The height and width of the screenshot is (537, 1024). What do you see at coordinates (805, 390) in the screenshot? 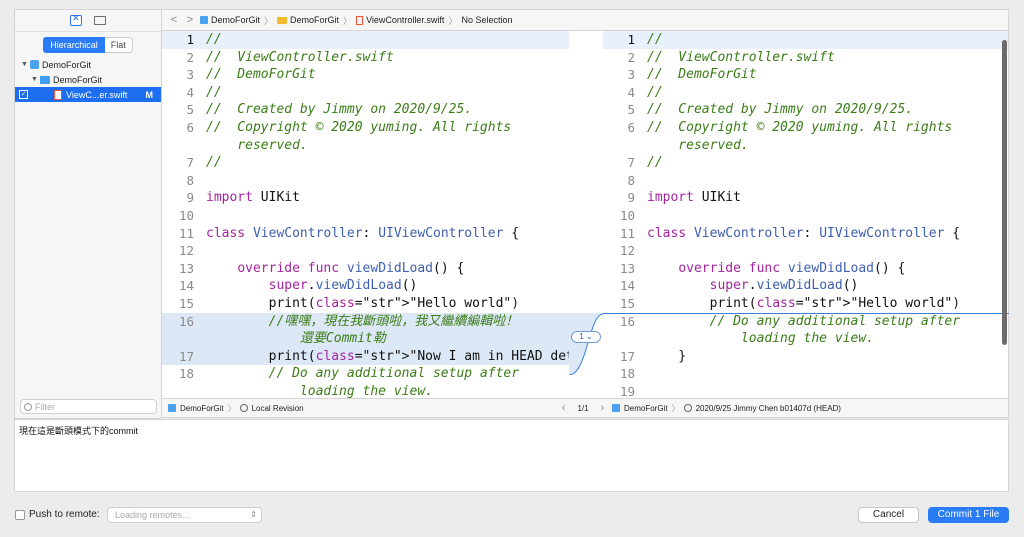
I see `code-line: 19` at bounding box center [805, 390].